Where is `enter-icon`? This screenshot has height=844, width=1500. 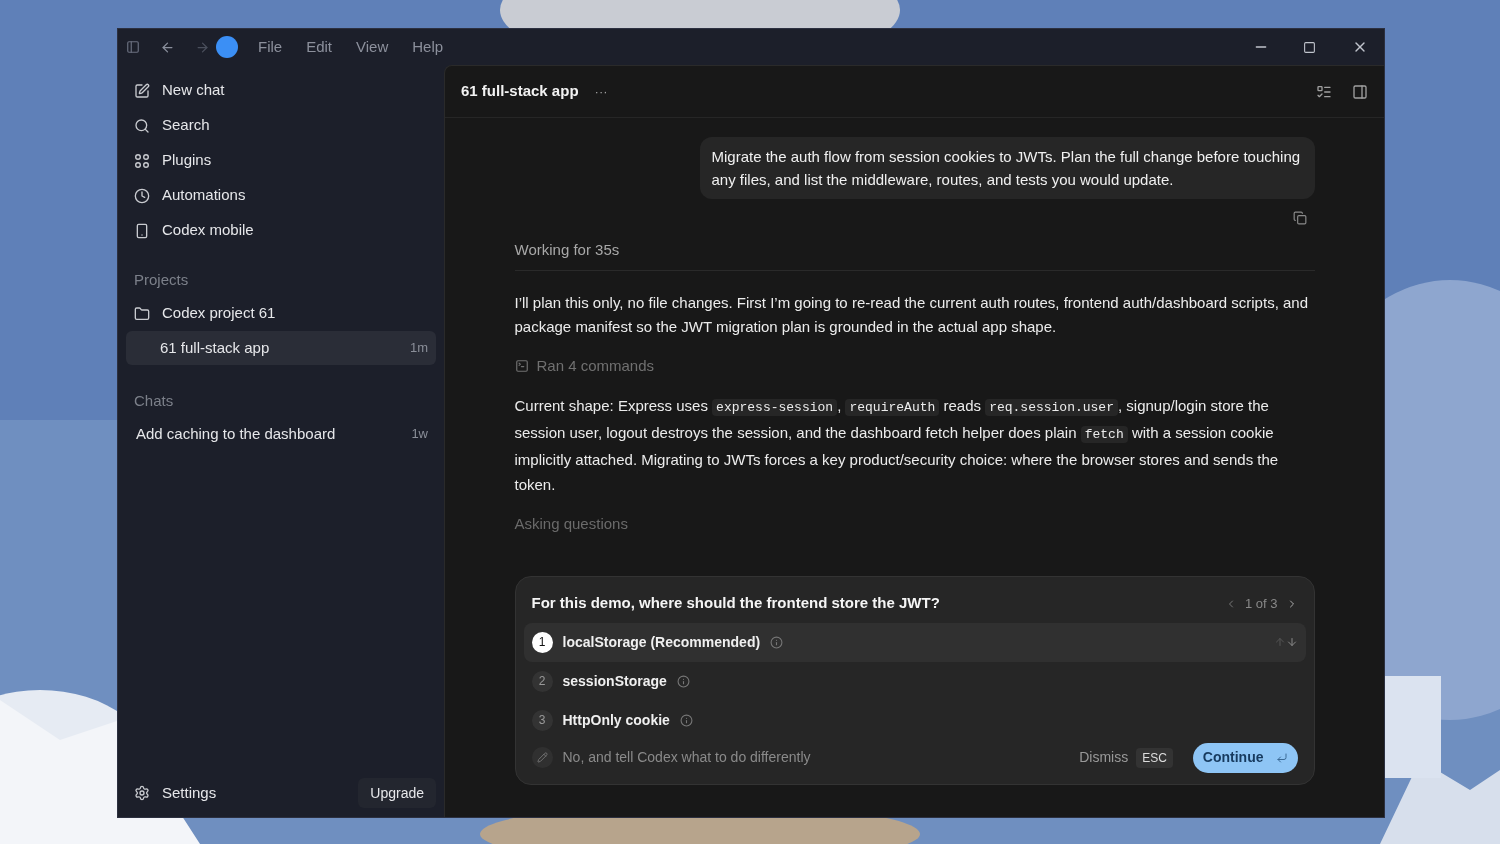 enter-icon is located at coordinates (1281, 757).